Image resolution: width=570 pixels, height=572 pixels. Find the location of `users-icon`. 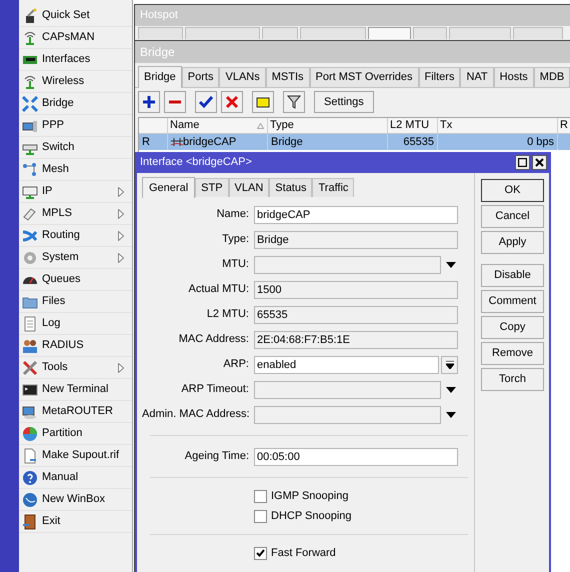

users-icon is located at coordinates (30, 346).